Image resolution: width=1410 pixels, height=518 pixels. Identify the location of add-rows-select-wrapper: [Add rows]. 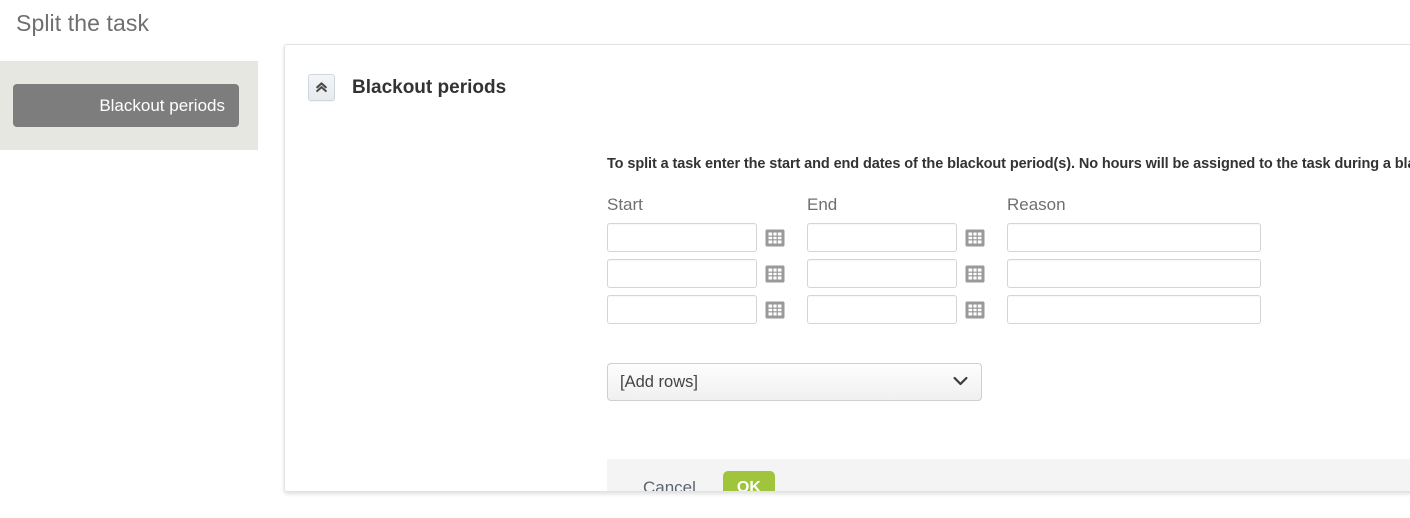
(794, 382).